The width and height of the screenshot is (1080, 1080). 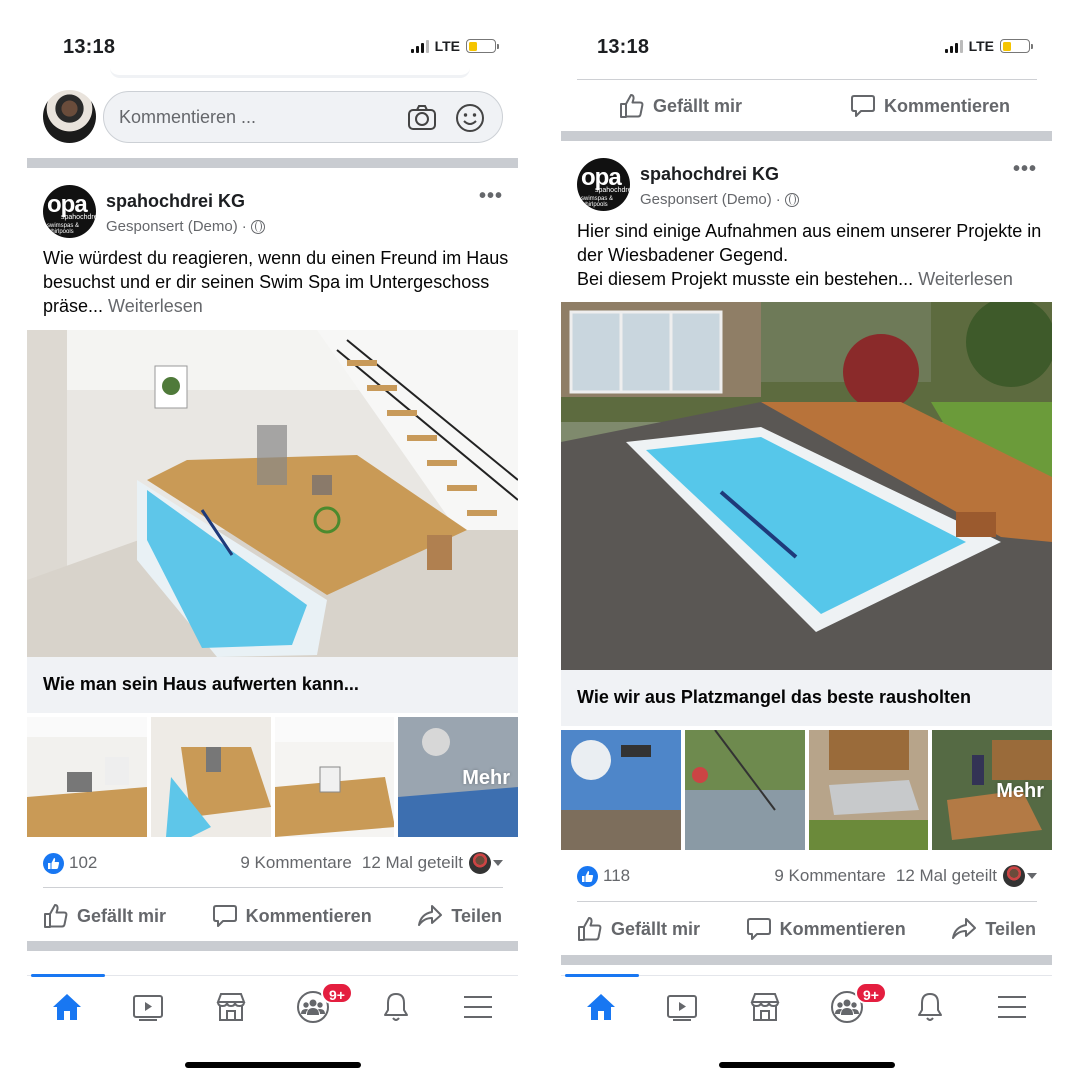 I want to click on emoji-icon, so click(x=470, y=118).